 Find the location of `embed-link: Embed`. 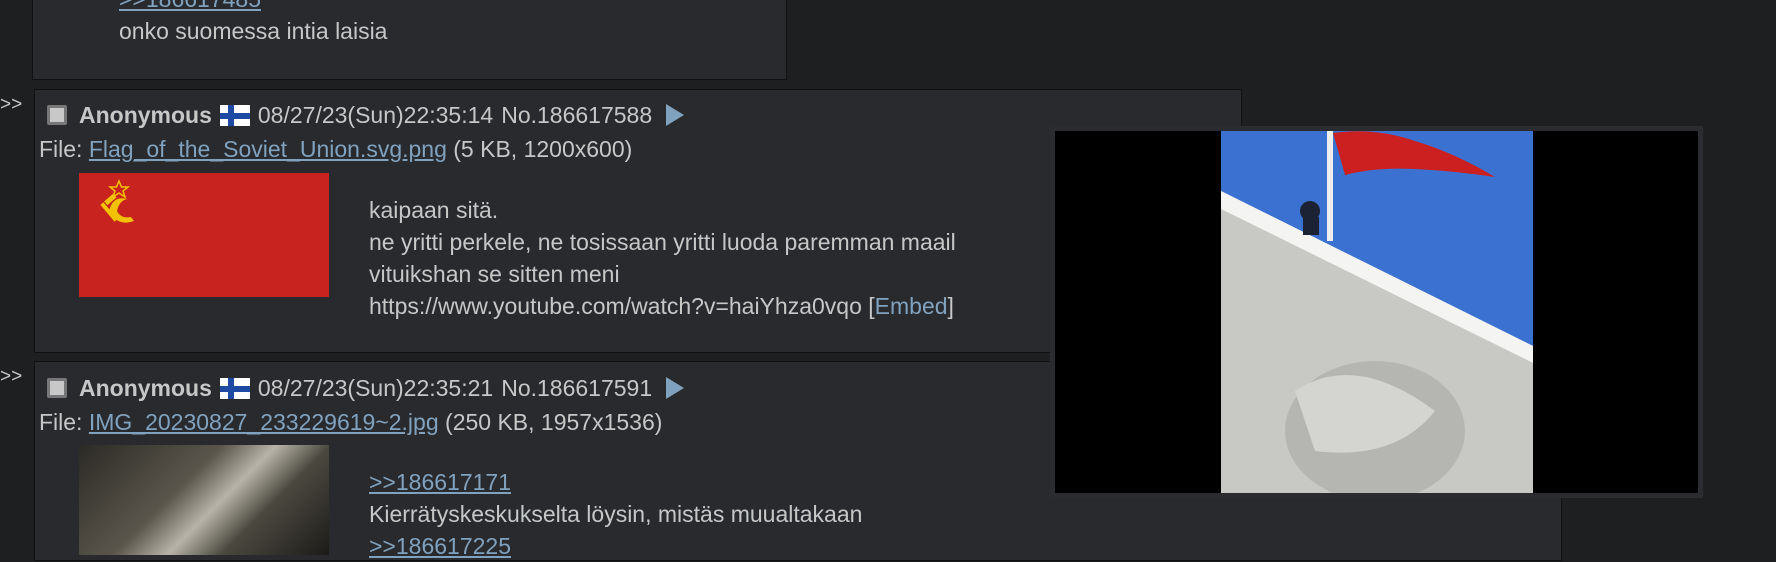

embed-link: Embed is located at coordinates (911, 306).